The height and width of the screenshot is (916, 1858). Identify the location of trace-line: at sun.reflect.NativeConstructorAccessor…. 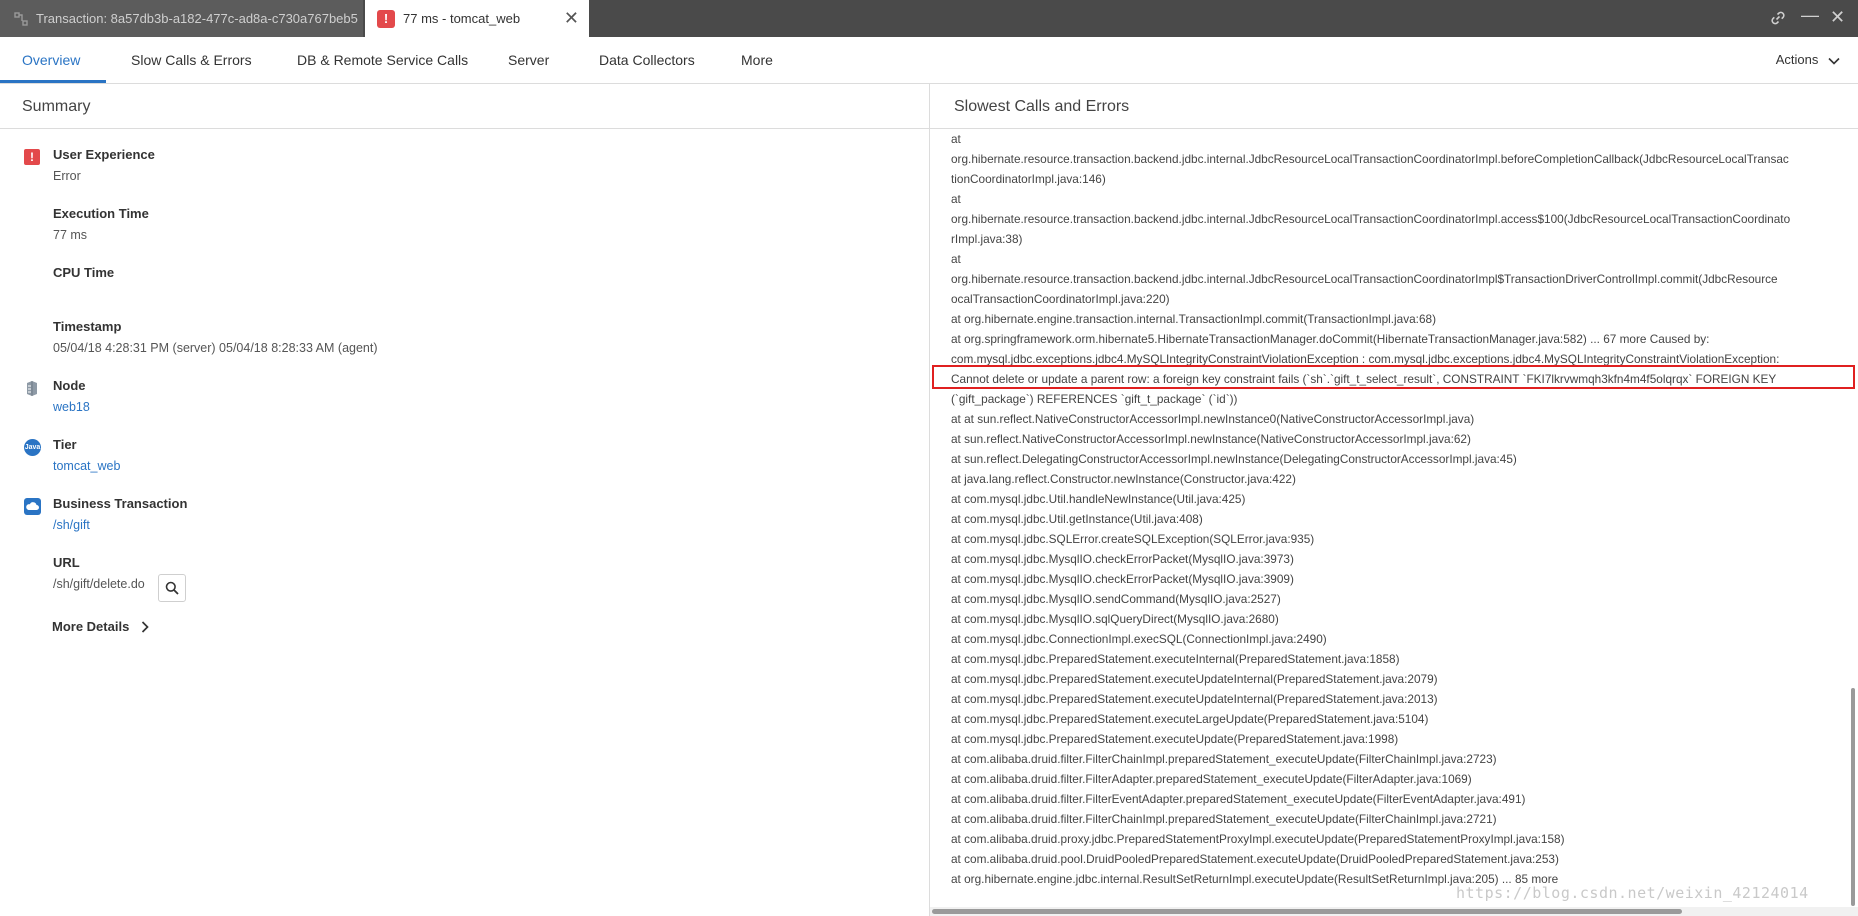
(1211, 439).